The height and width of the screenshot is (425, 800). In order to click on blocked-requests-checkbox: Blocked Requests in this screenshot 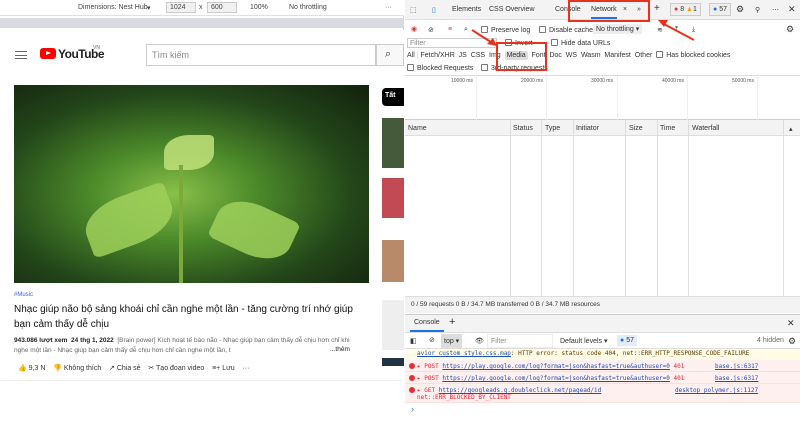, I will do `click(440, 68)`.